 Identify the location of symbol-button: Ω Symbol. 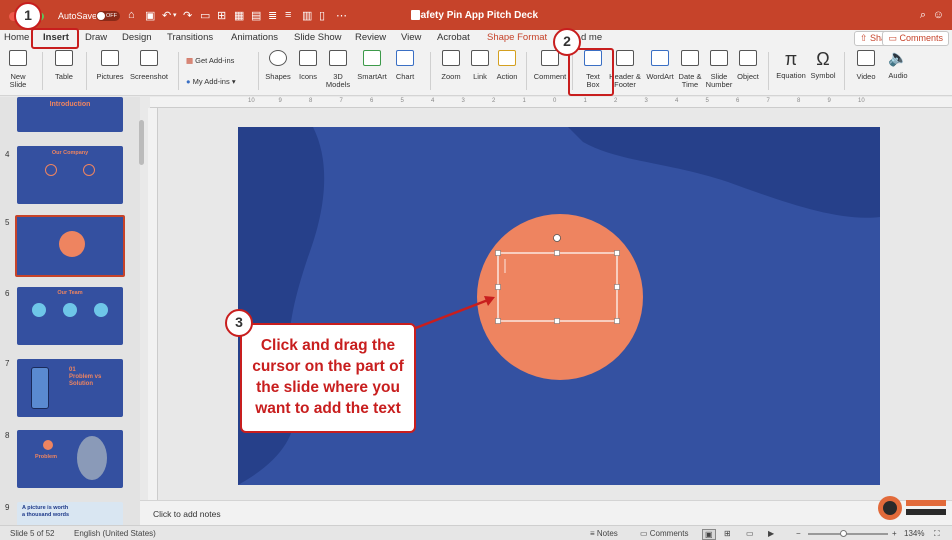
(823, 65).